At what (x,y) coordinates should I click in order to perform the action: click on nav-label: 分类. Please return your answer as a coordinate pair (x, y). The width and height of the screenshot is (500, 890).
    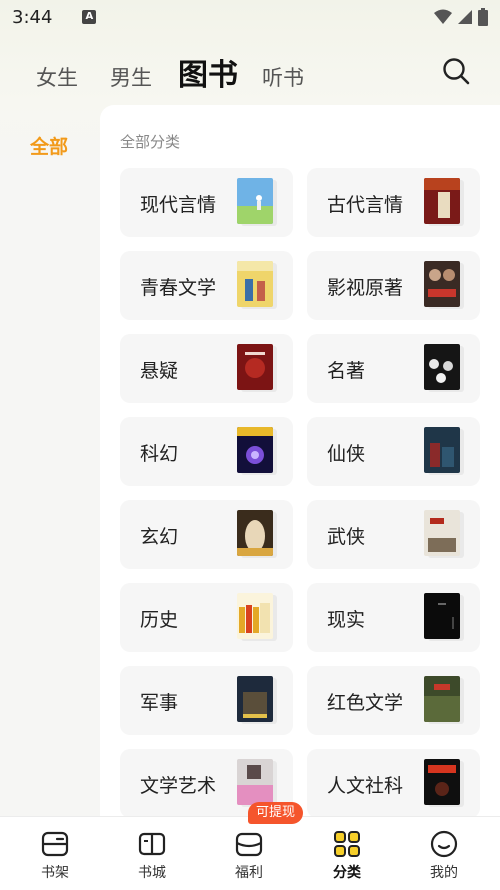
    Looking at the image, I should click on (347, 873).